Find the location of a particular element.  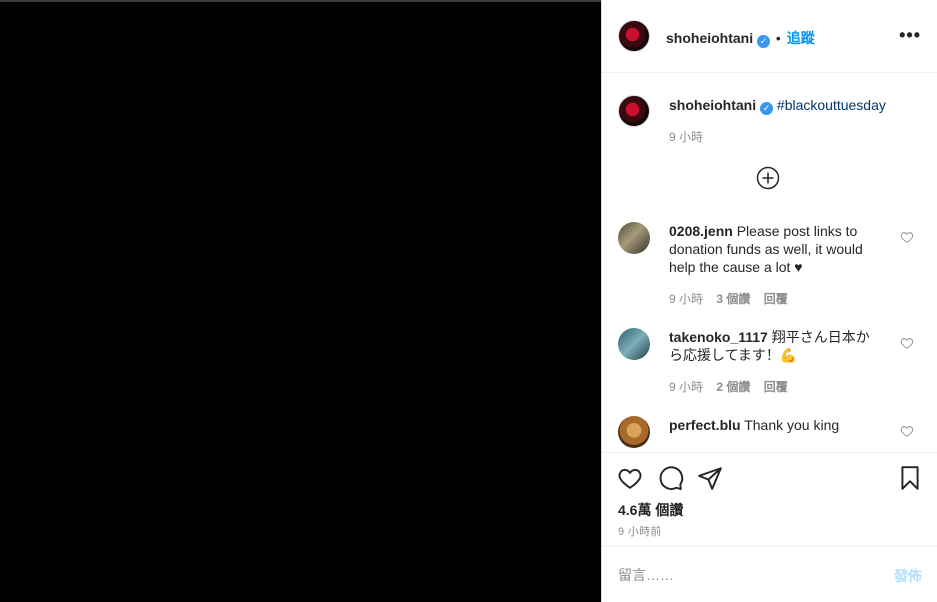

comment-username: perfect.blu is located at coordinates (705, 425).